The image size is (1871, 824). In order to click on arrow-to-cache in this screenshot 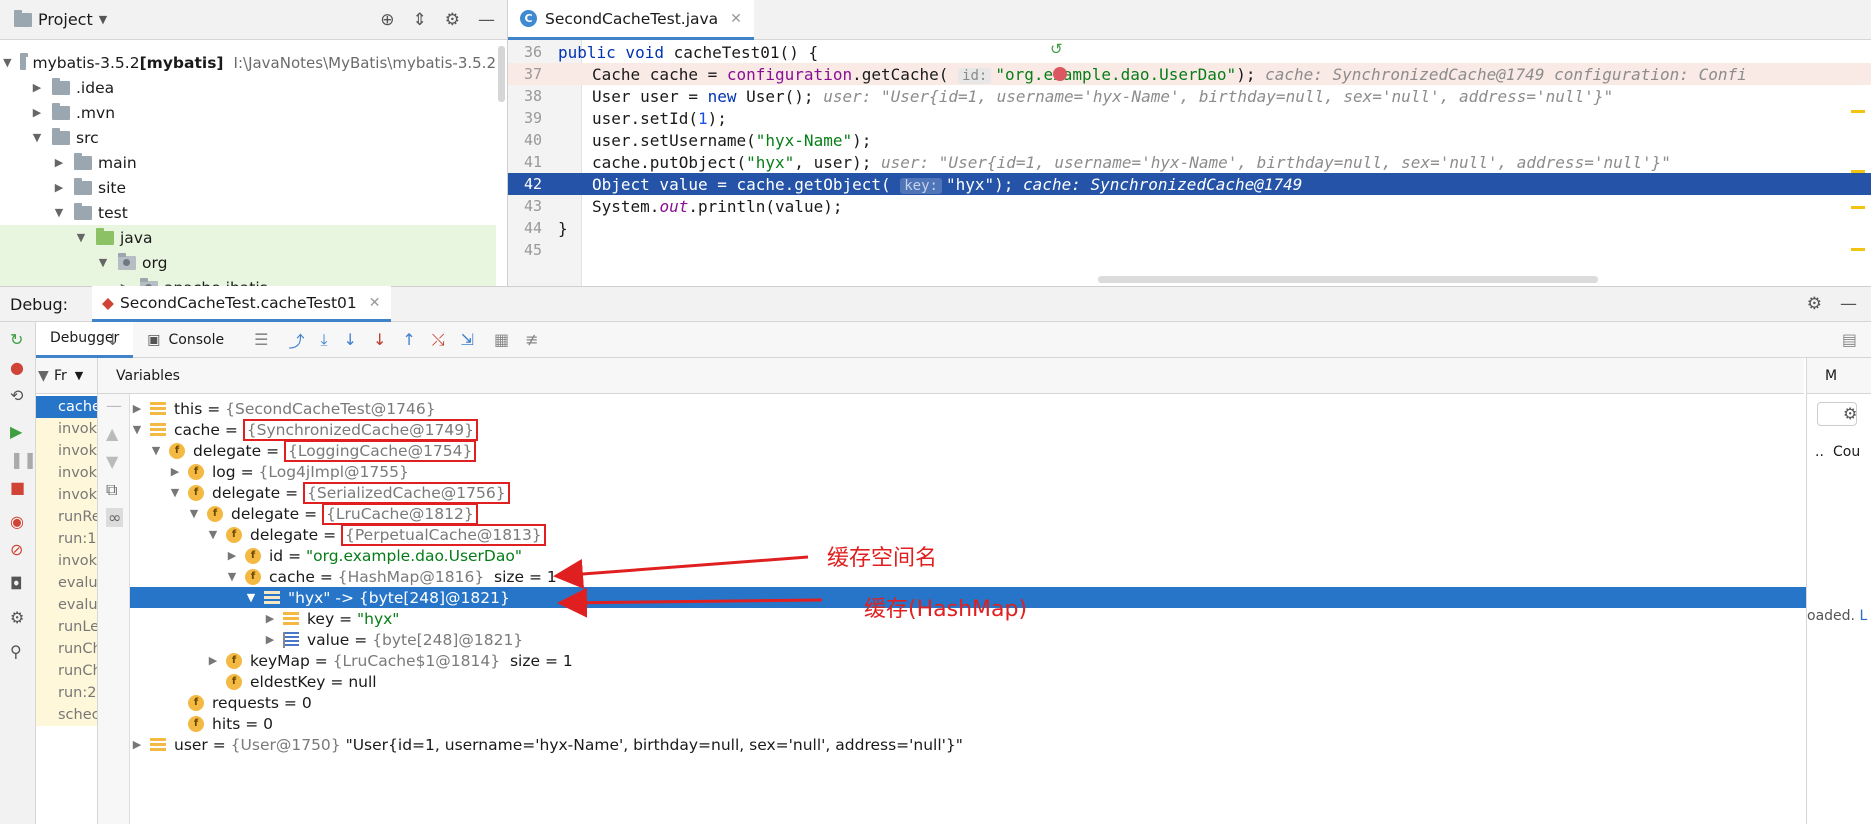, I will do `click(690, 602)`.